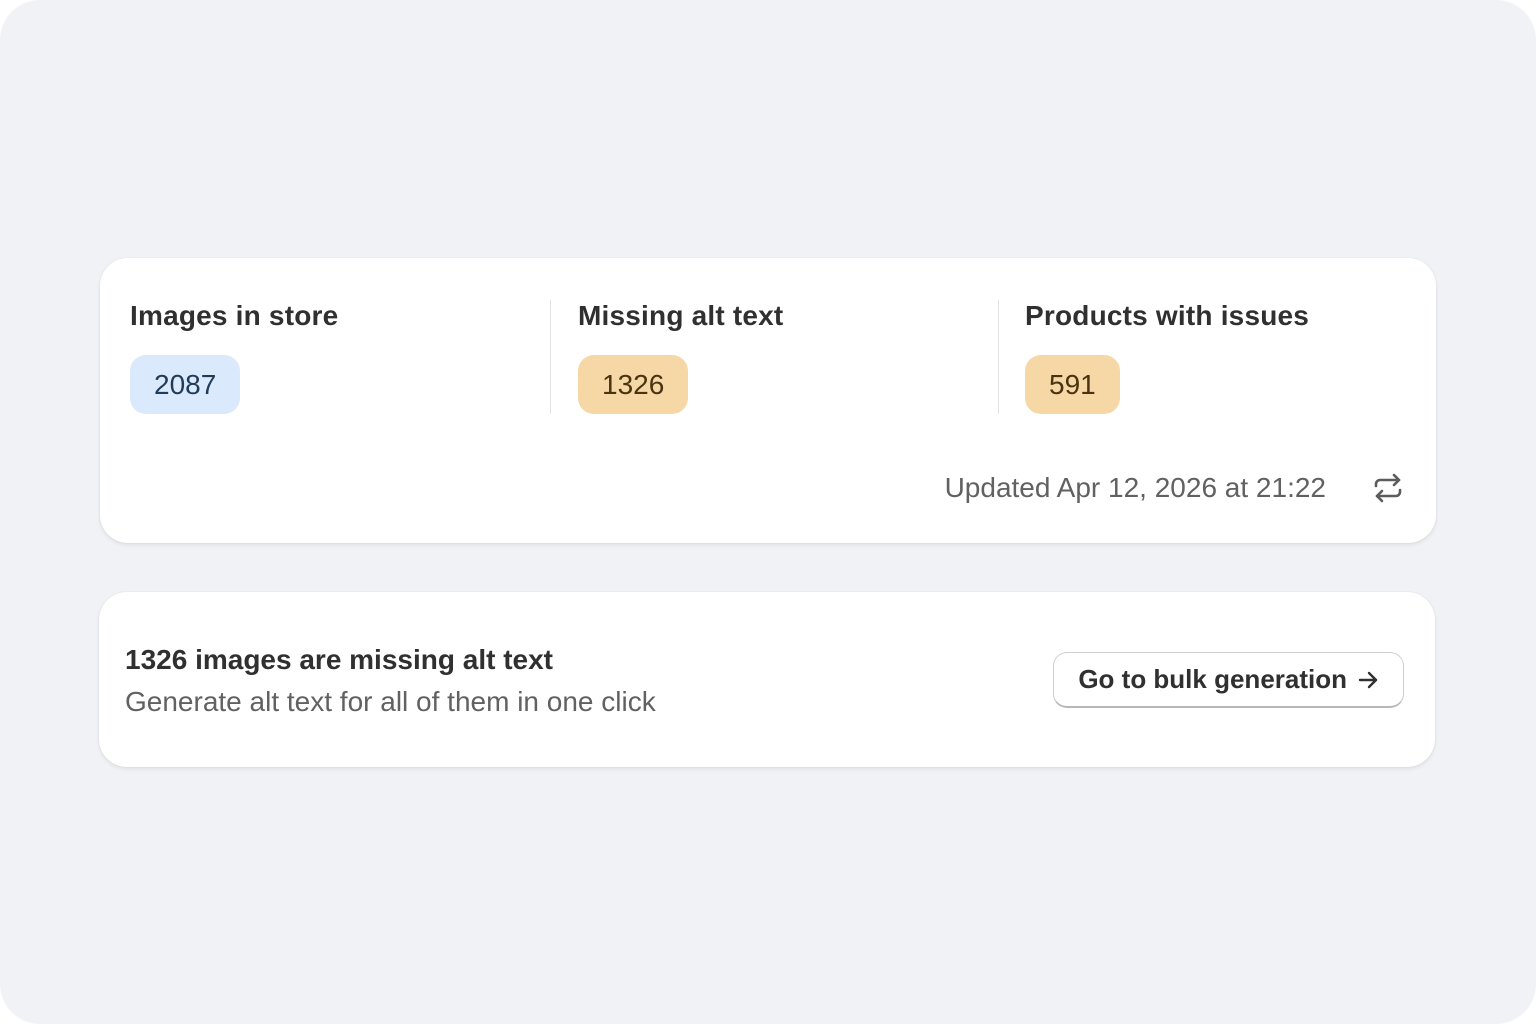 Image resolution: width=1536 pixels, height=1024 pixels. I want to click on go-to-bulk-generation-button: Go to bulk generation, so click(1228, 680).